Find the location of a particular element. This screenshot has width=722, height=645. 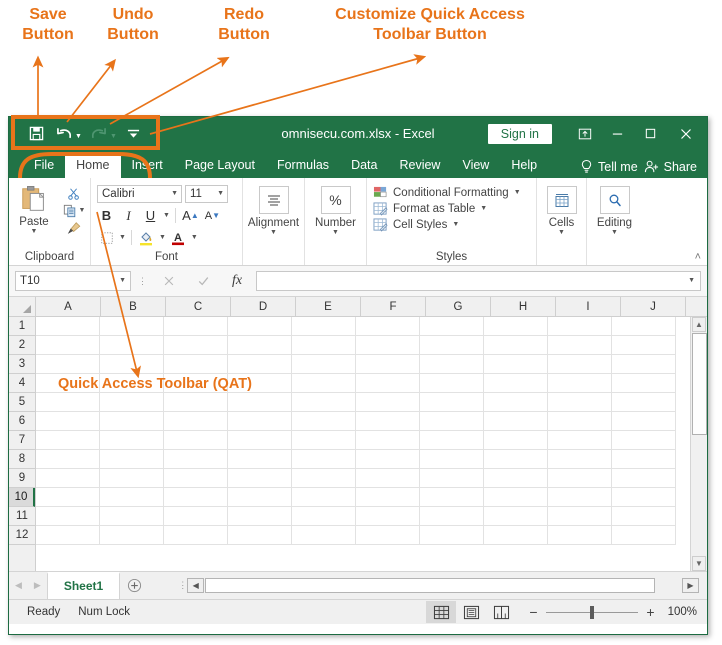

cell-D7 is located at coordinates (260, 440).